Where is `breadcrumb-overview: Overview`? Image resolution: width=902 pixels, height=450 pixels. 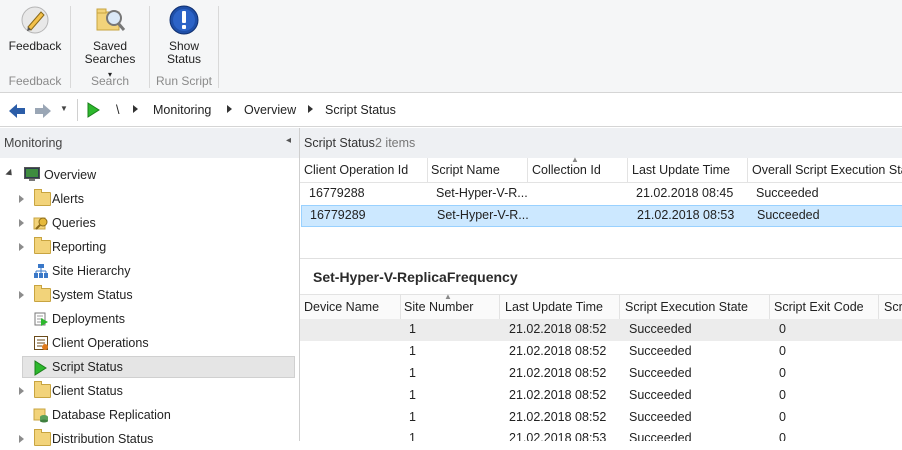 breadcrumb-overview: Overview is located at coordinates (270, 110).